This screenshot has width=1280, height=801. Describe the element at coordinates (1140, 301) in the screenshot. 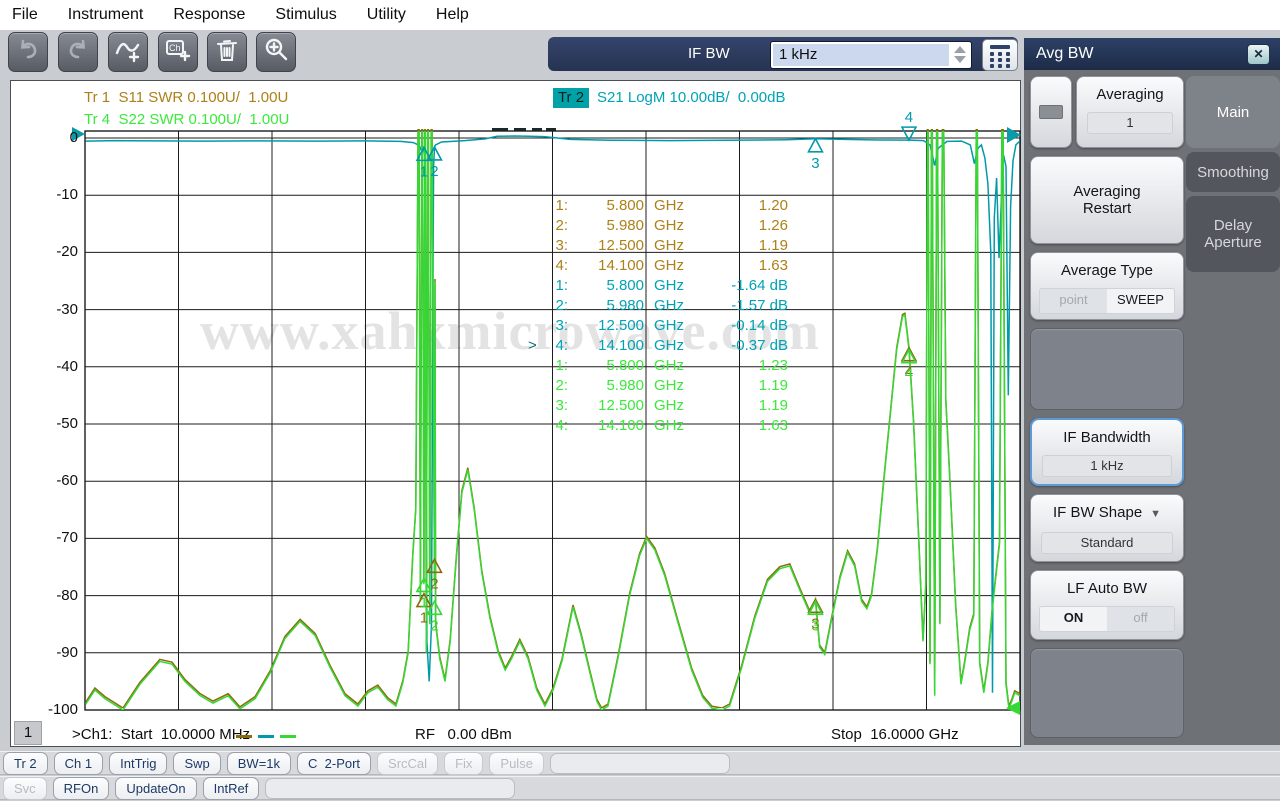

I see `average-type-sweep: SWEEP` at that location.